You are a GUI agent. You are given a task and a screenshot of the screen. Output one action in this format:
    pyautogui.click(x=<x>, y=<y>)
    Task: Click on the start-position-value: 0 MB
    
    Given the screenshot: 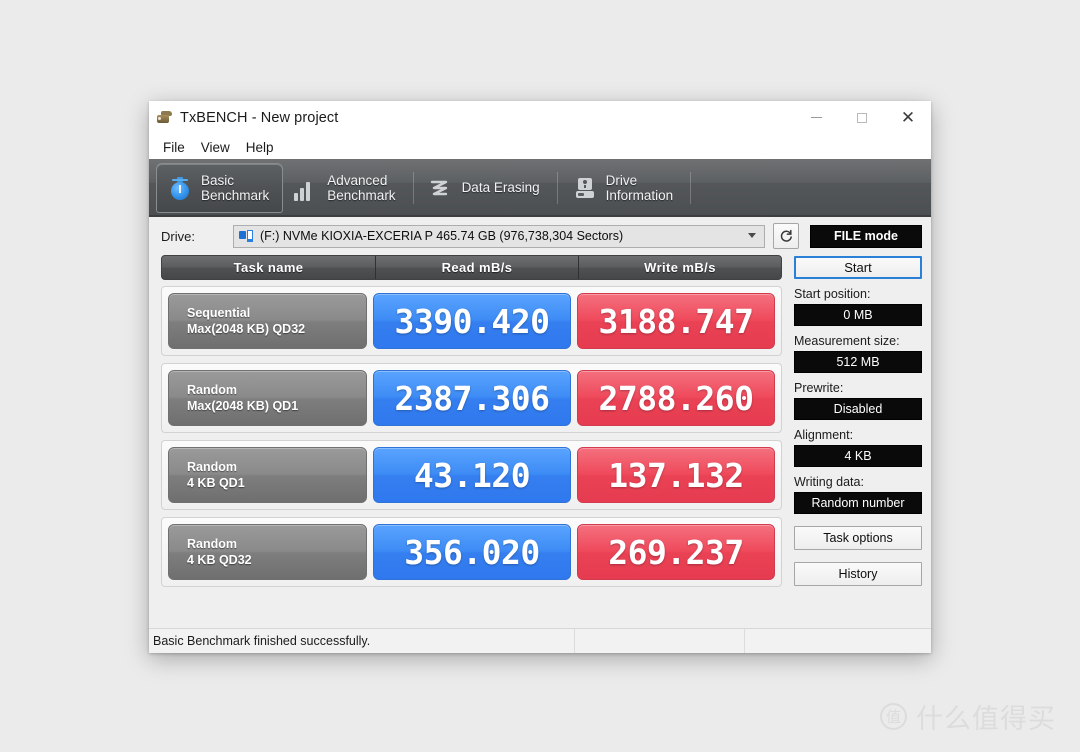 What is the action you would take?
    pyautogui.click(x=858, y=315)
    